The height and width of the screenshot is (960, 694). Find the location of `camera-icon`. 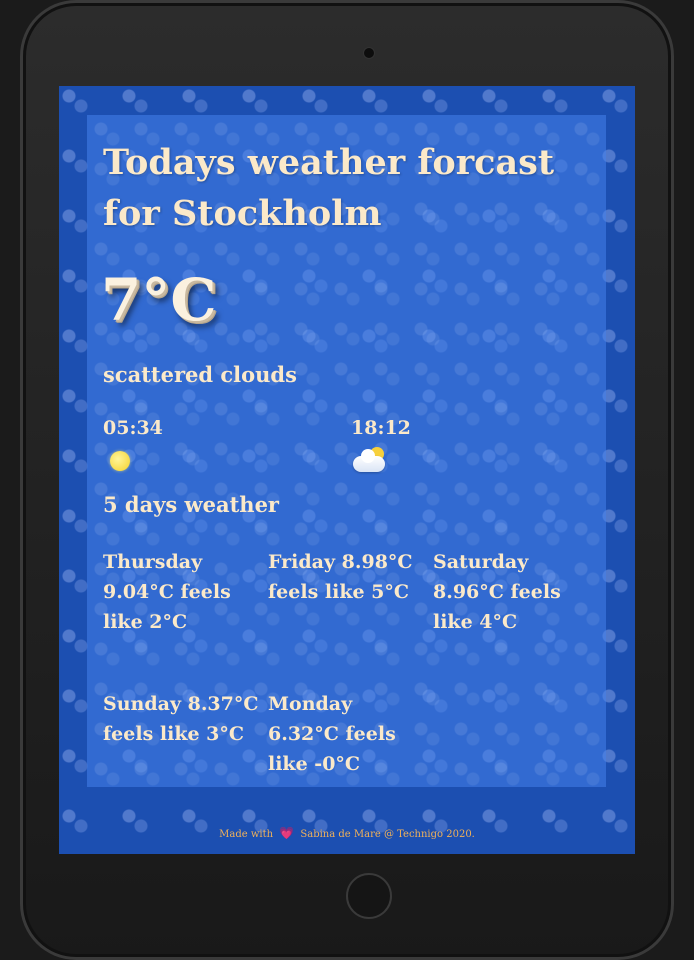

camera-icon is located at coordinates (369, 53).